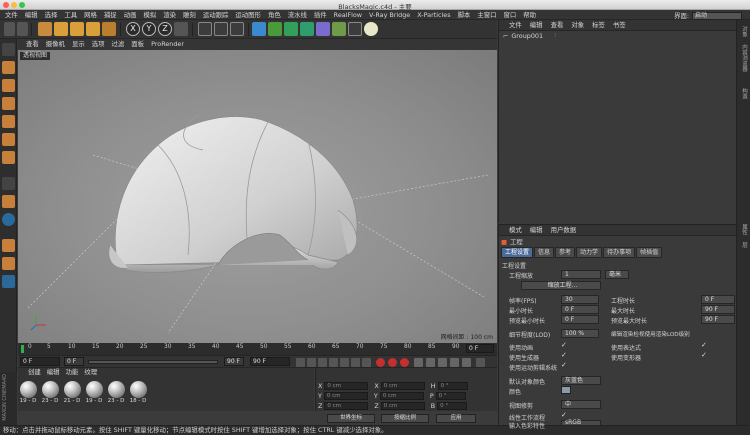 The height and width of the screenshot is (435, 750). Describe the element at coordinates (744, 245) in the screenshot. I see `strip-tab-layers: 层` at that location.